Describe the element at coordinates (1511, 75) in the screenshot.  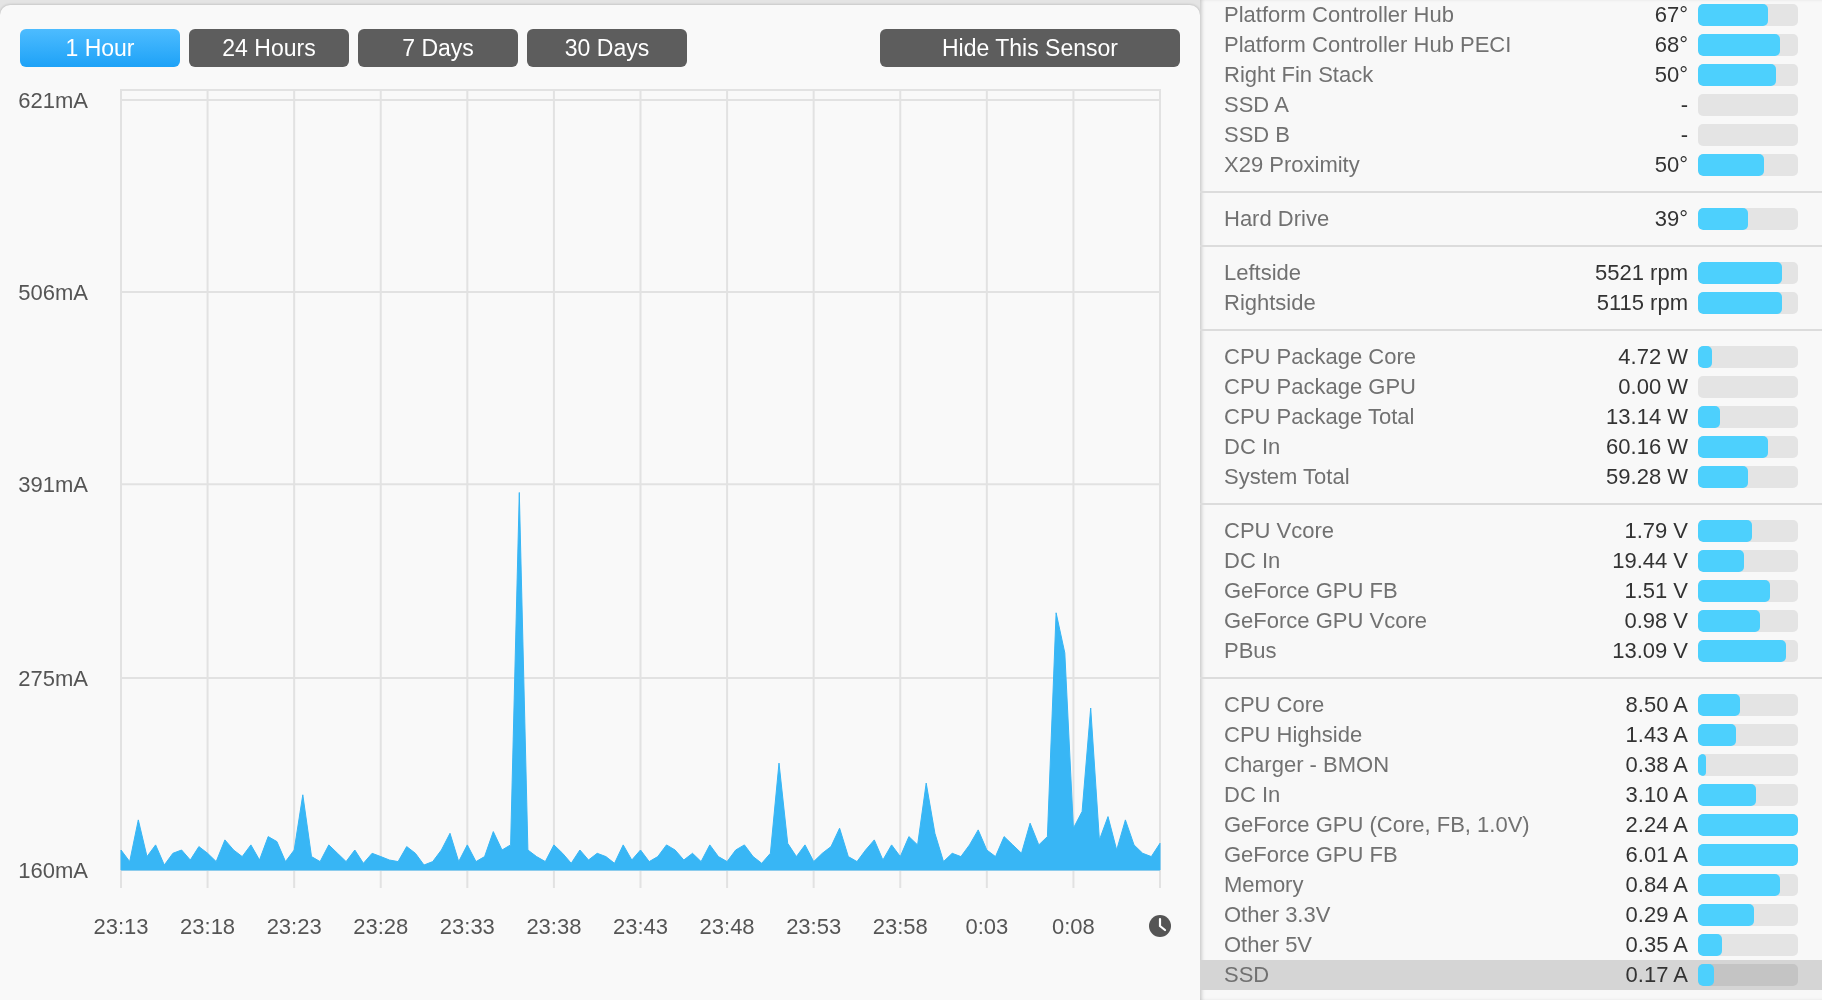
I see `sensor-row: Right Fin Stack 50°` at that location.